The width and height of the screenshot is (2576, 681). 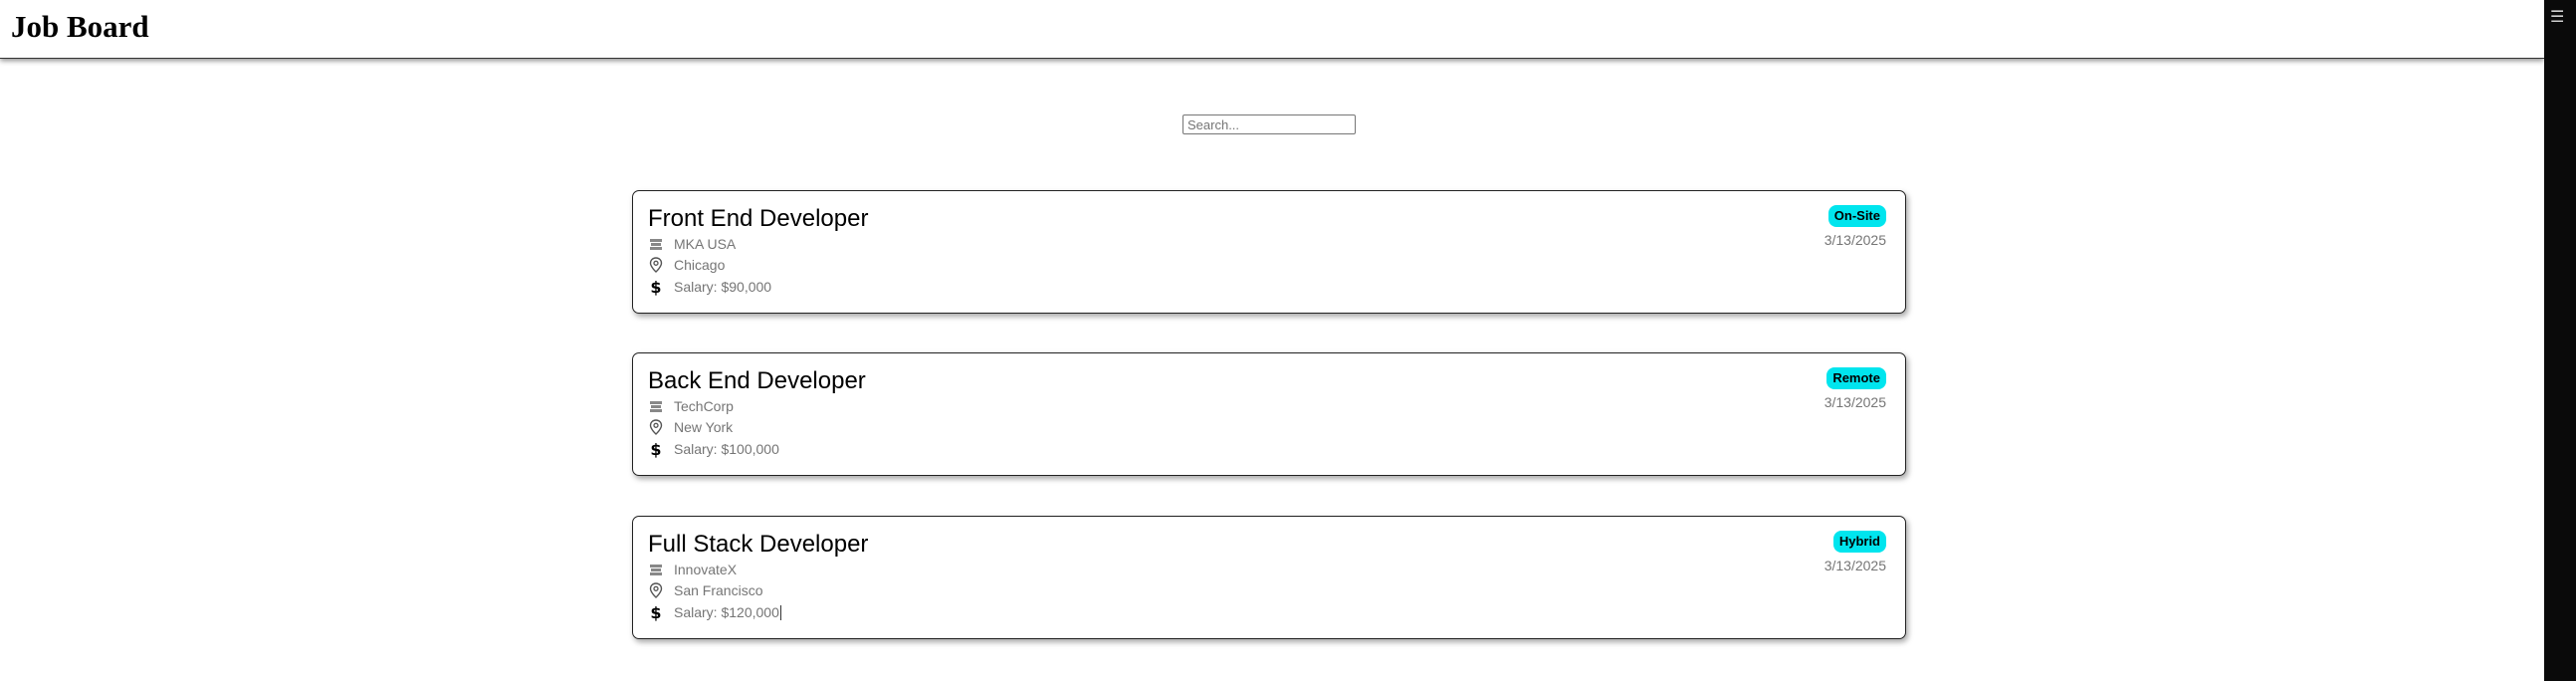 What do you see at coordinates (757, 381) in the screenshot?
I see `job-title: Back End Developer` at bounding box center [757, 381].